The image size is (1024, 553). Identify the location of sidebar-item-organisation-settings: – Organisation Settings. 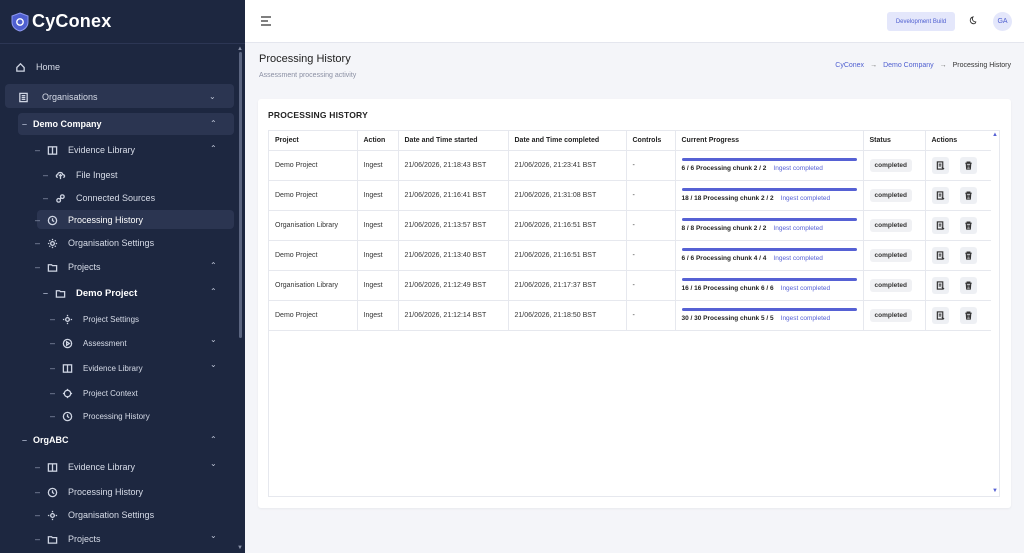
(94, 243).